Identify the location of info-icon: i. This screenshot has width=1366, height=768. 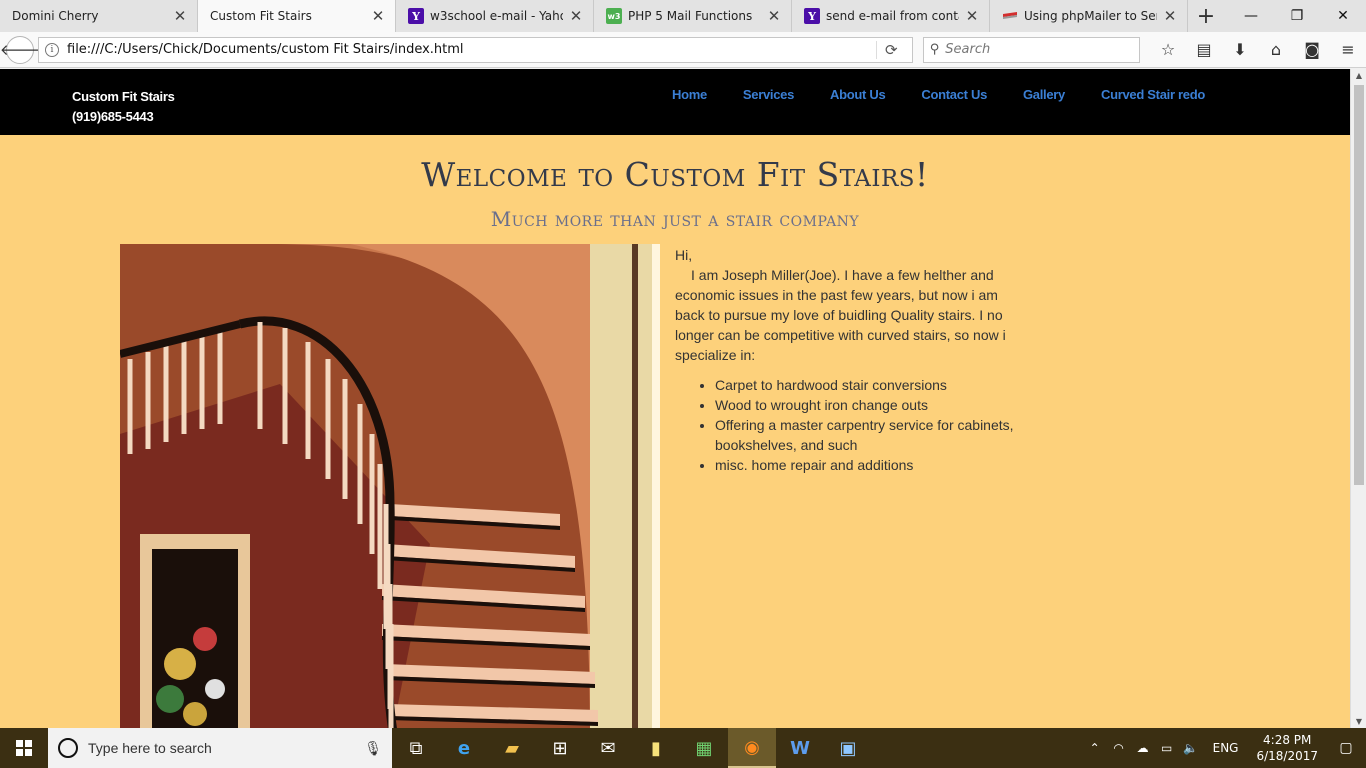
(52, 49).